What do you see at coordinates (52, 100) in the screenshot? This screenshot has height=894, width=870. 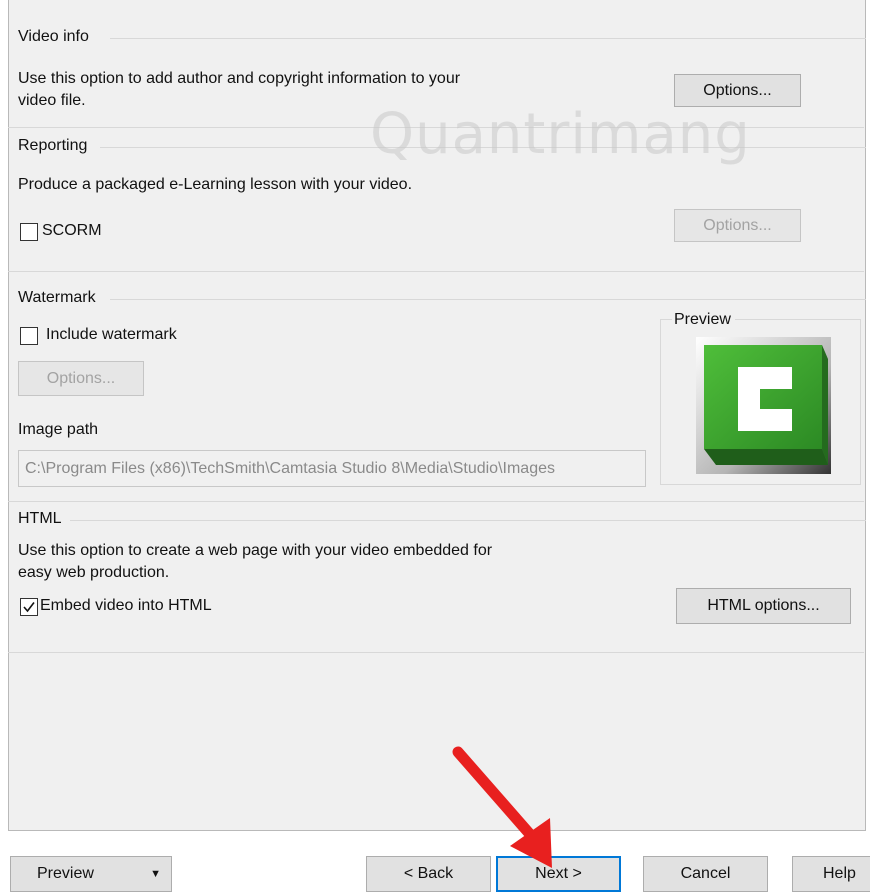 I see `video-info-description-line2: video file.` at bounding box center [52, 100].